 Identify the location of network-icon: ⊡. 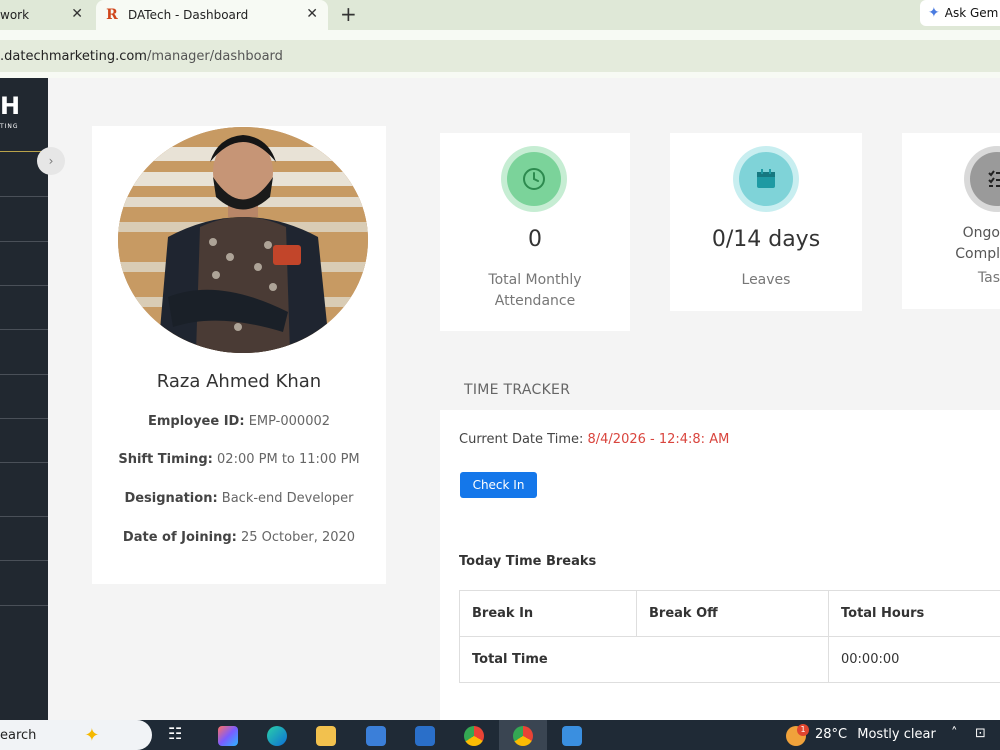
(980, 733).